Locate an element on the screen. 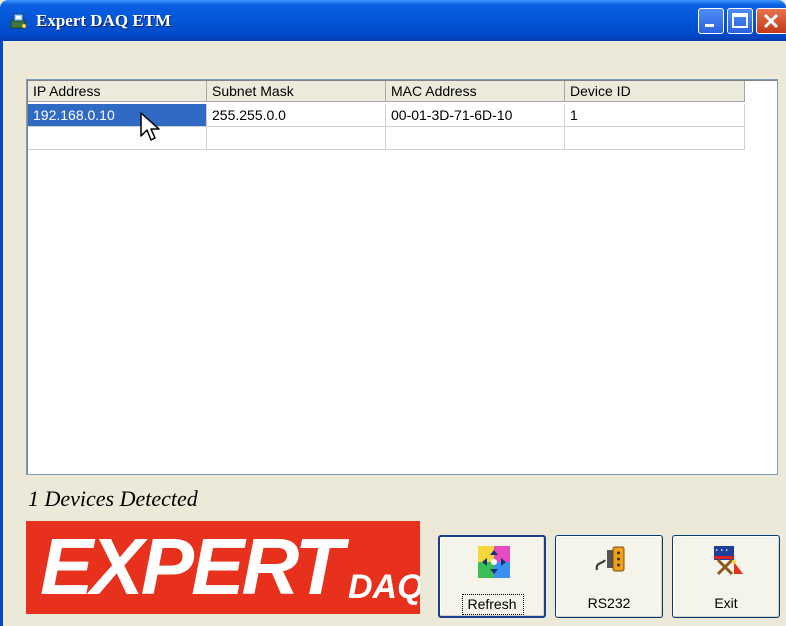  rs232-button: RS232 is located at coordinates (609, 576).